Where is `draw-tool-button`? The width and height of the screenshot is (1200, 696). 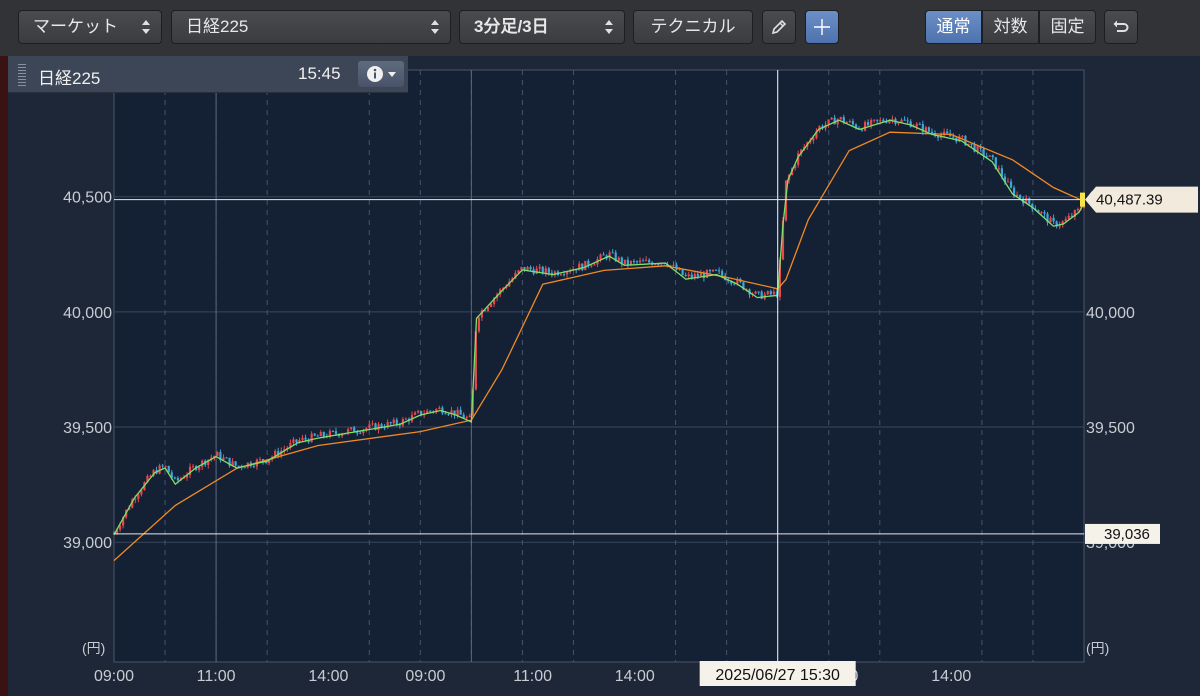
draw-tool-button is located at coordinates (779, 27).